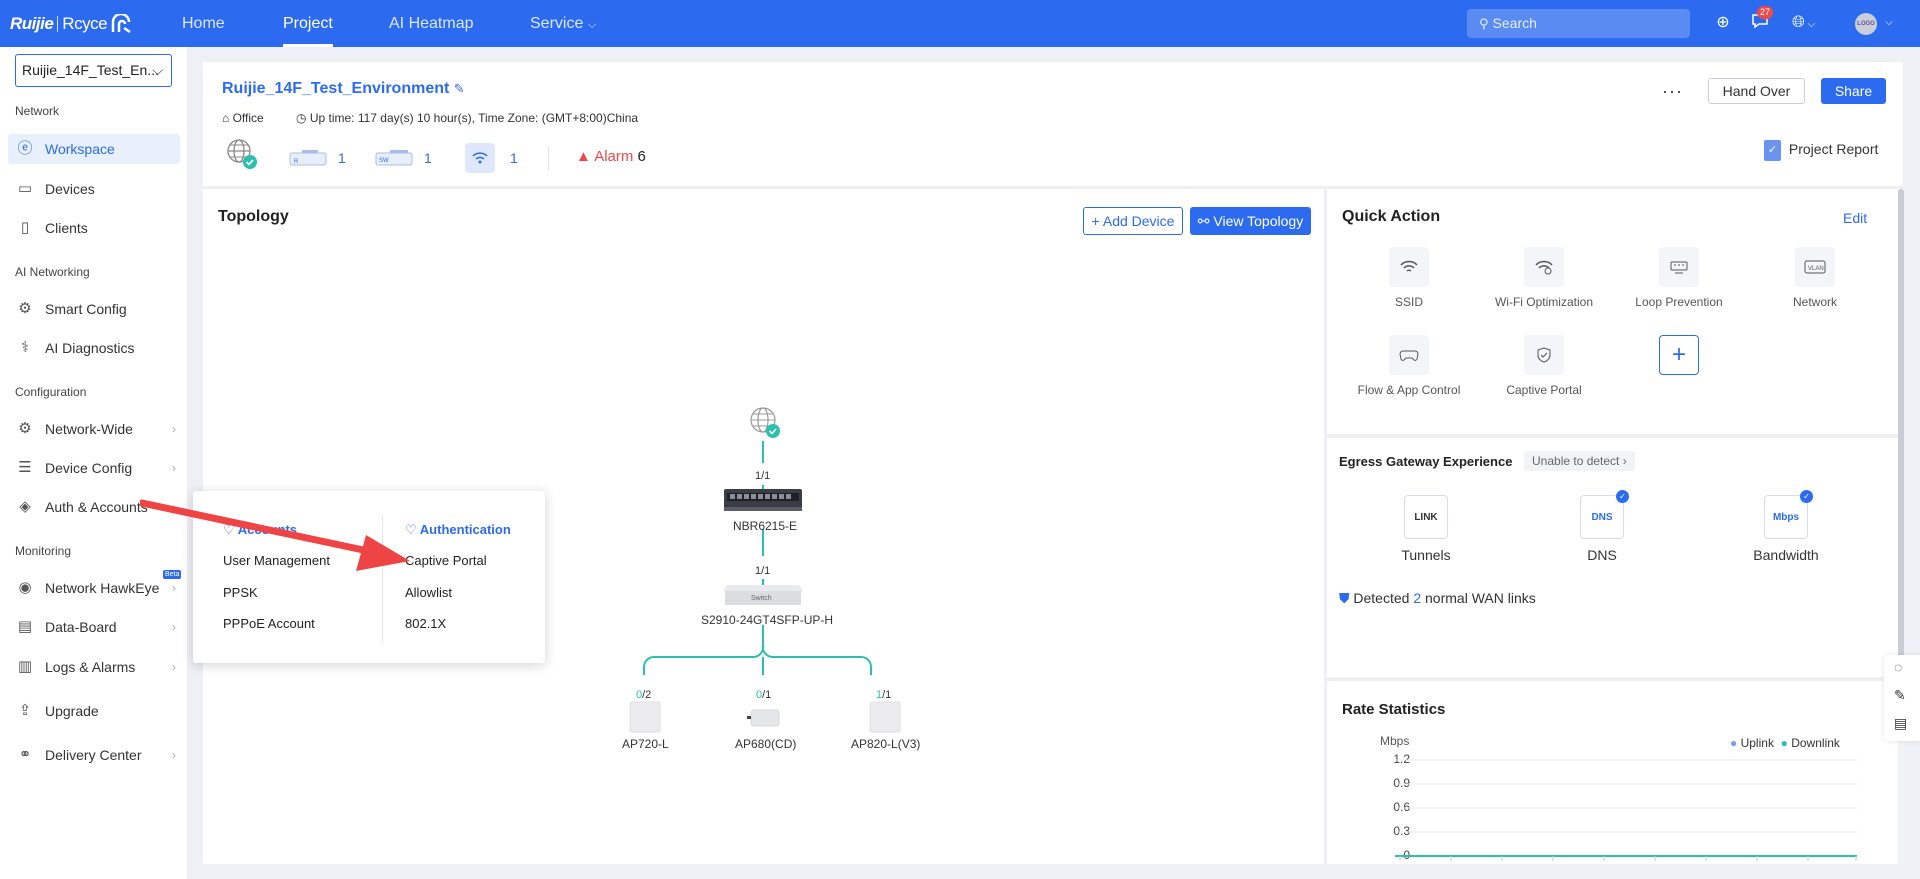  Describe the element at coordinates (611, 156) in the screenshot. I see `alarm-summary: ▲ Alarm 6` at that location.